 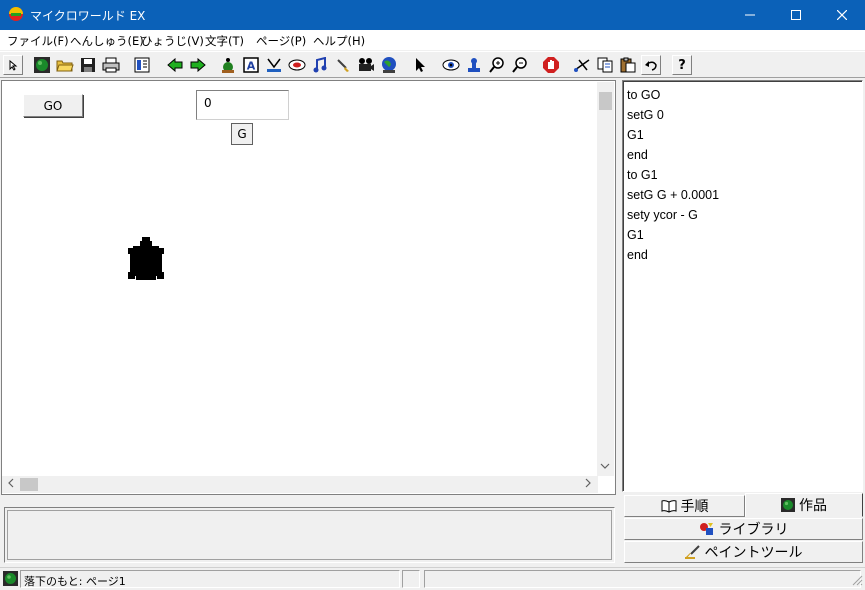 I want to click on menu-view: ひょうじ(V), so click(x=172, y=41).